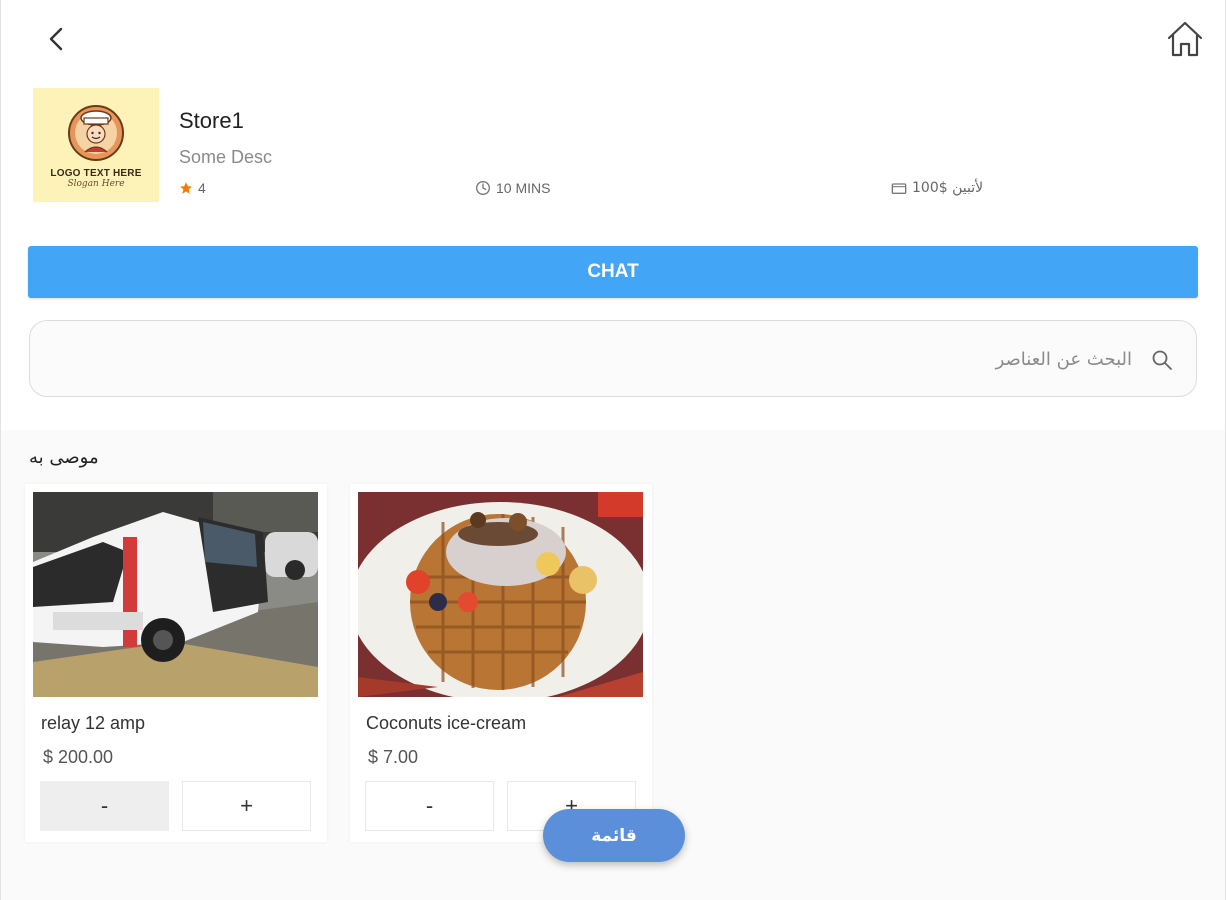  What do you see at coordinates (78, 757) in the screenshot?
I see `product-price: $ 200.00` at bounding box center [78, 757].